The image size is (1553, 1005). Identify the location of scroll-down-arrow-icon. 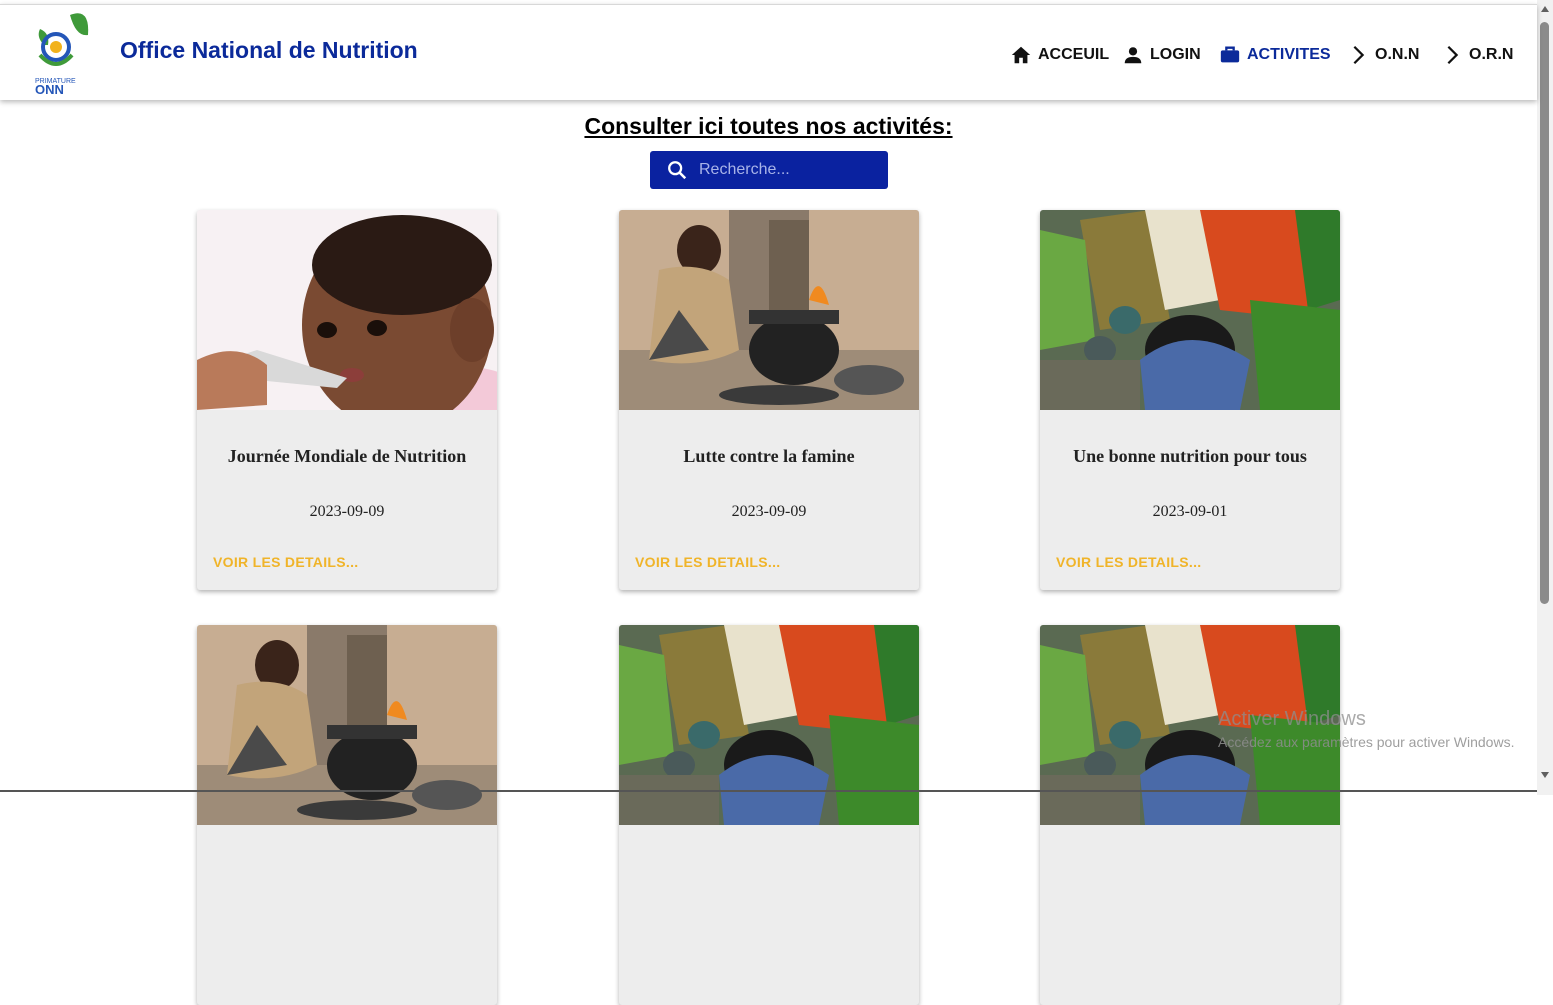
(1545, 775).